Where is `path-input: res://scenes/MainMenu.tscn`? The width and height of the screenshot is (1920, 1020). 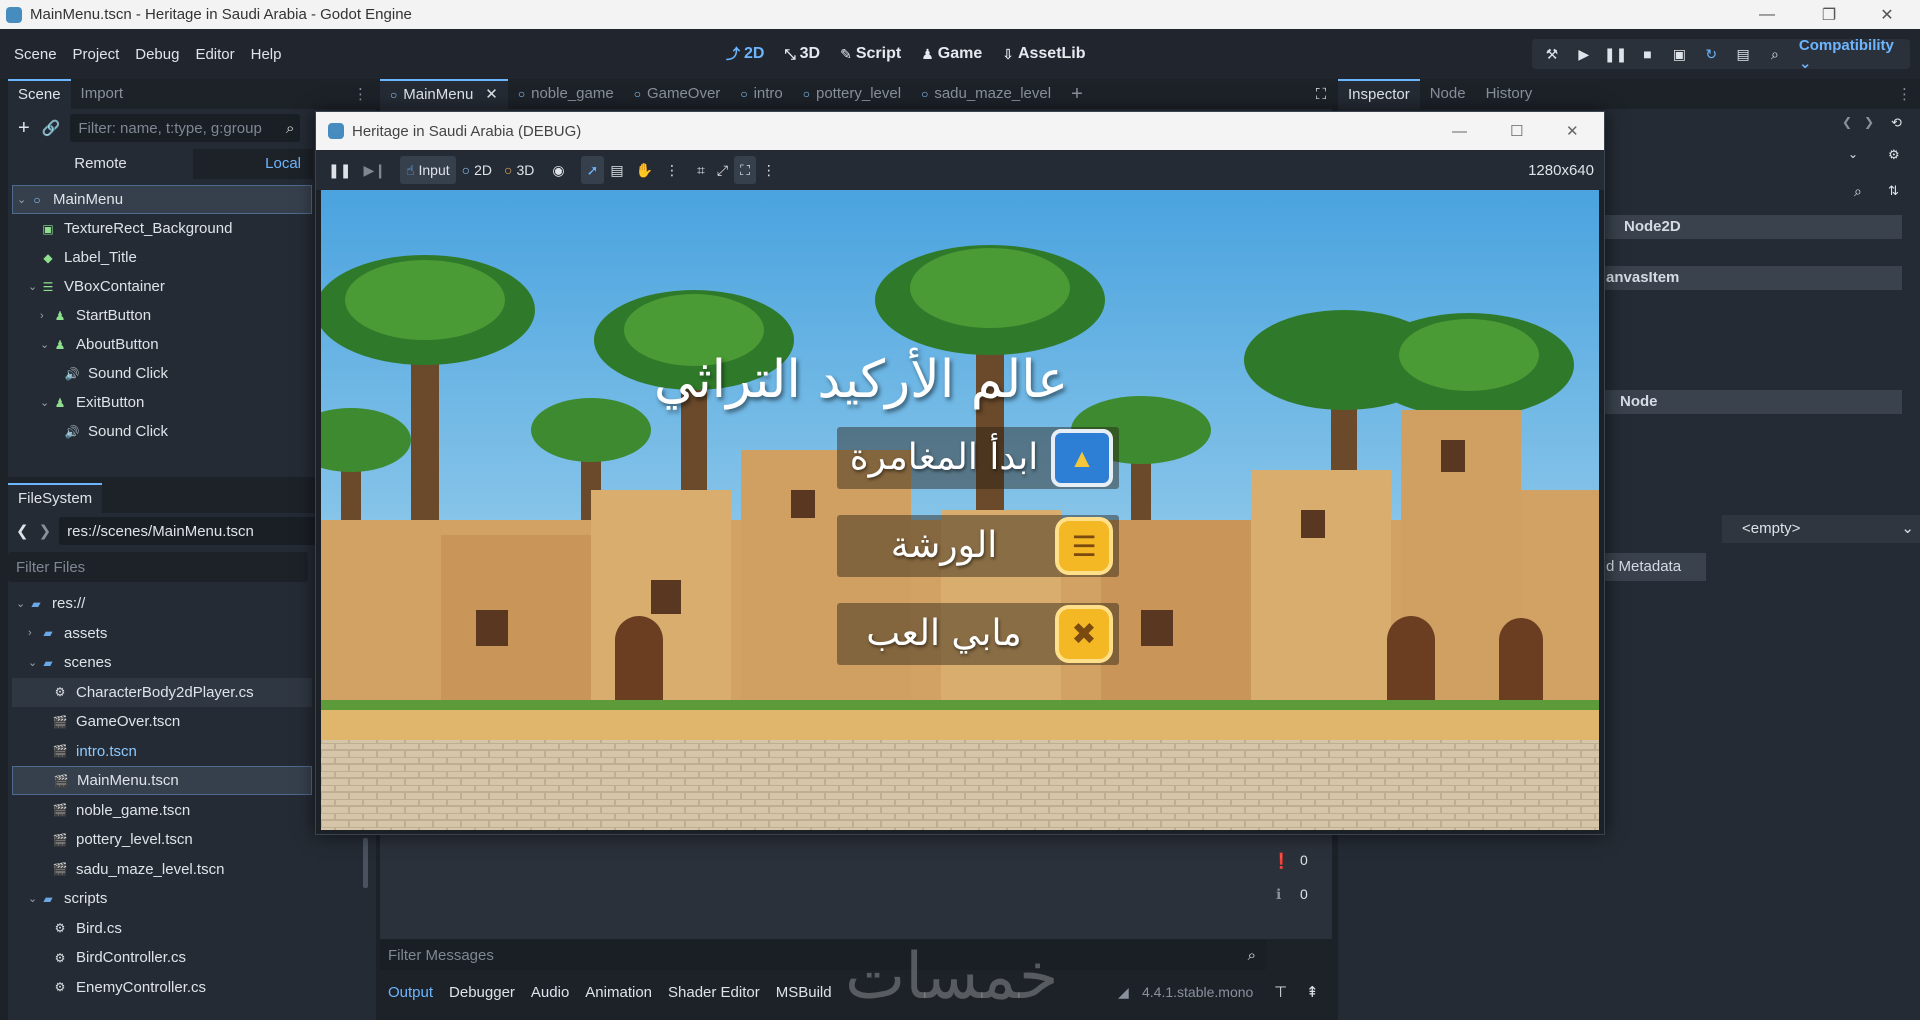 path-input: res://scenes/MainMenu.tscn is located at coordinates (189, 531).